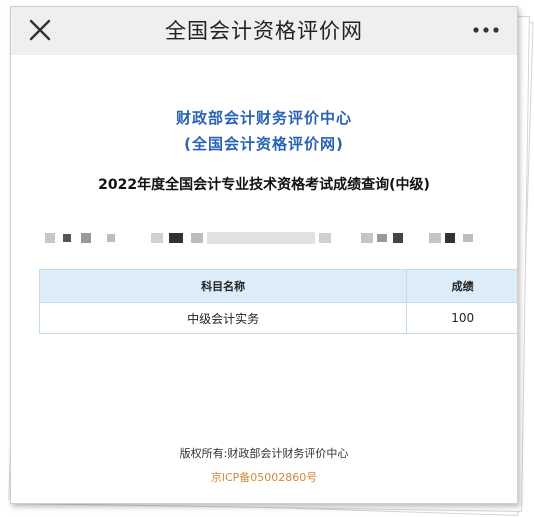 The height and width of the screenshot is (517, 534). What do you see at coordinates (264, 144) in the screenshot?
I see `organization-subtitle: (全国会计资格评价网)` at bounding box center [264, 144].